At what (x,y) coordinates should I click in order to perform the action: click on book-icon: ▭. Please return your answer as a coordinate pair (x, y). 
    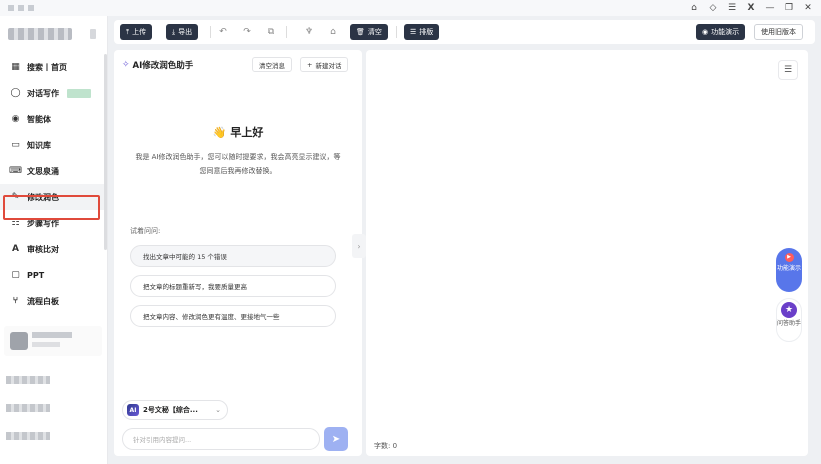
    Looking at the image, I should click on (15, 145).